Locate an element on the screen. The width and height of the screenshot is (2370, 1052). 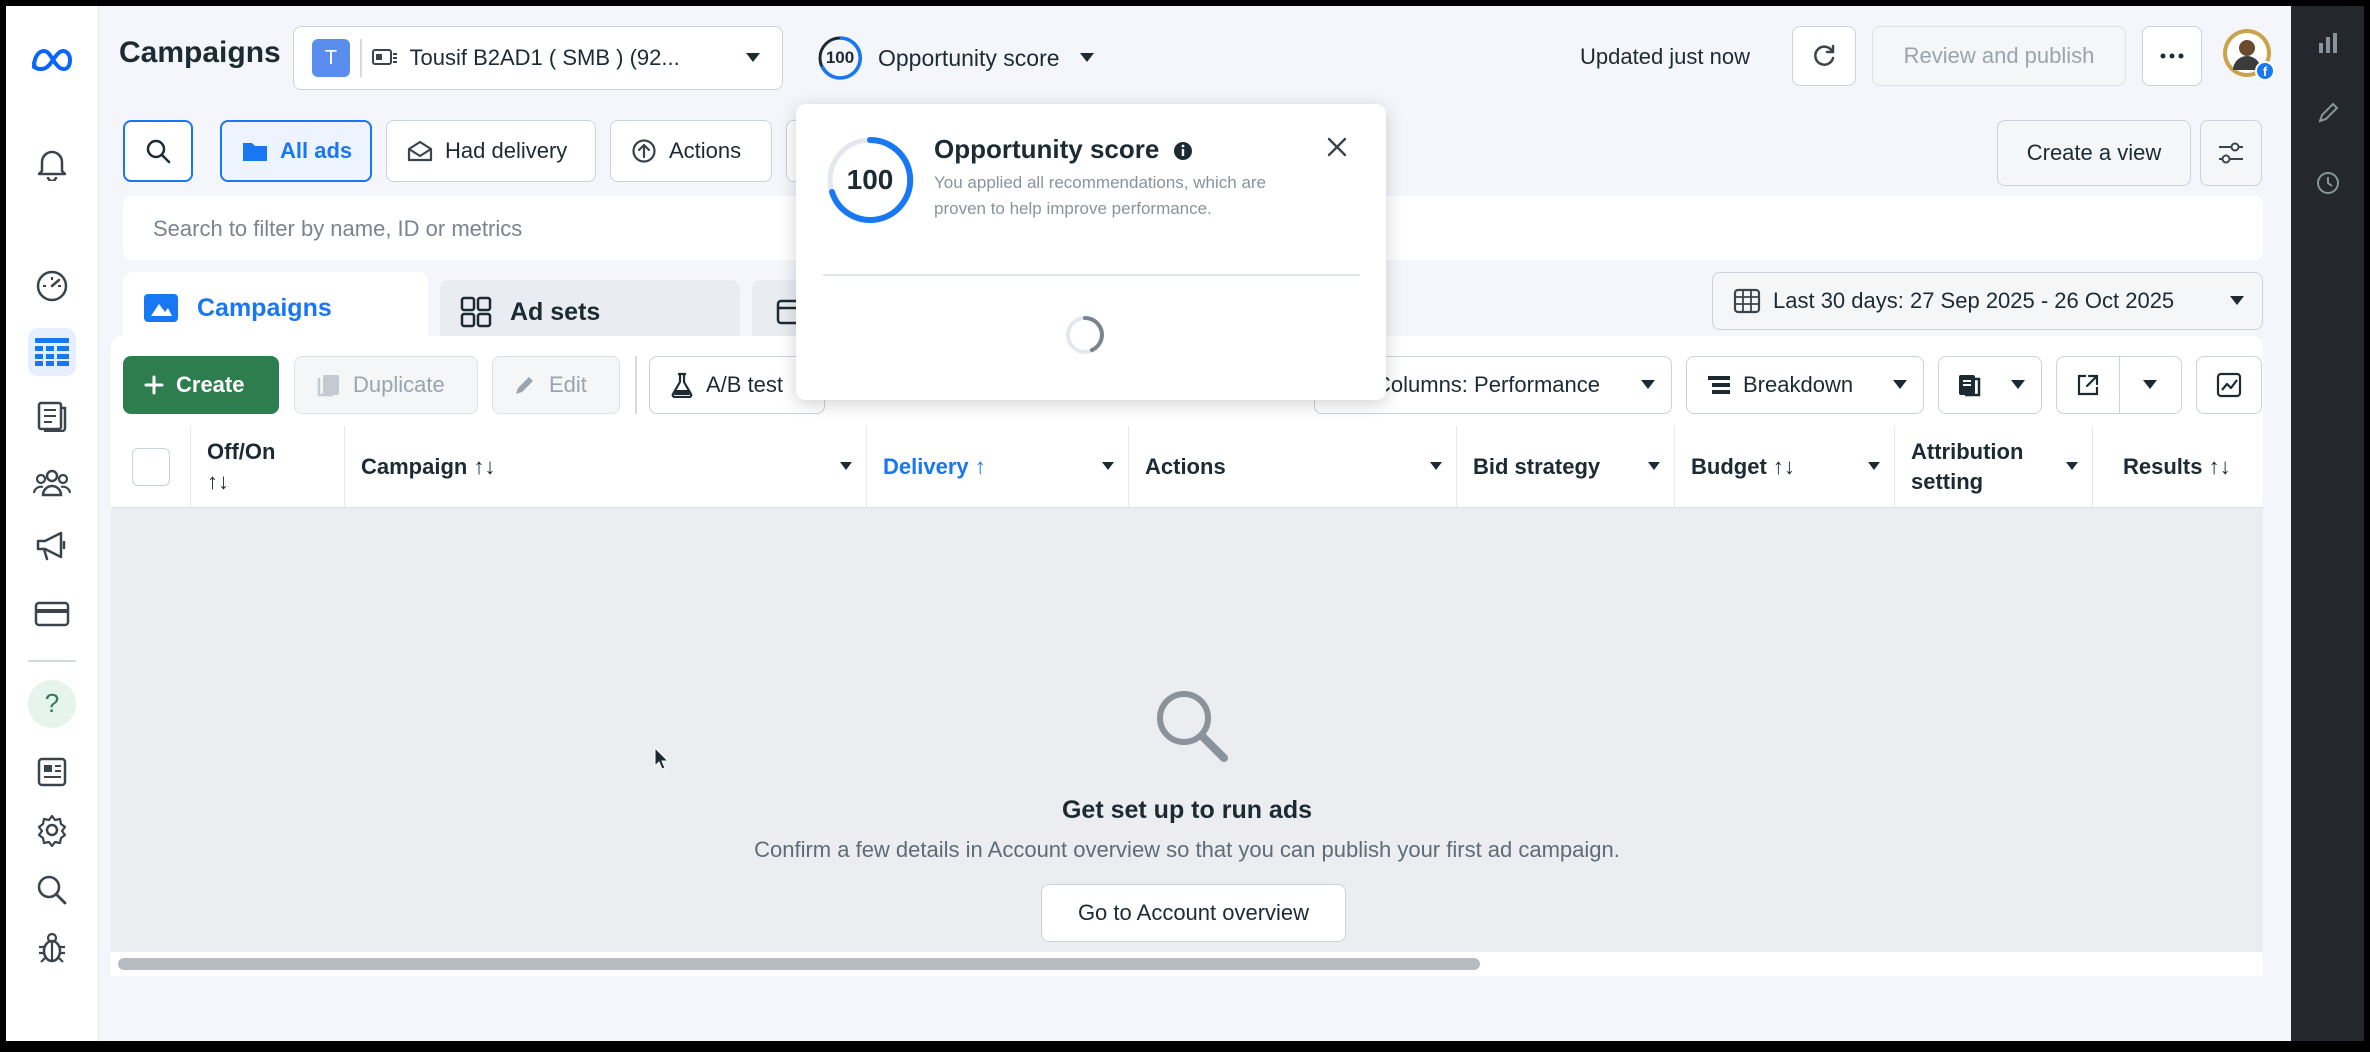
select-all-cell is located at coordinates (151, 467).